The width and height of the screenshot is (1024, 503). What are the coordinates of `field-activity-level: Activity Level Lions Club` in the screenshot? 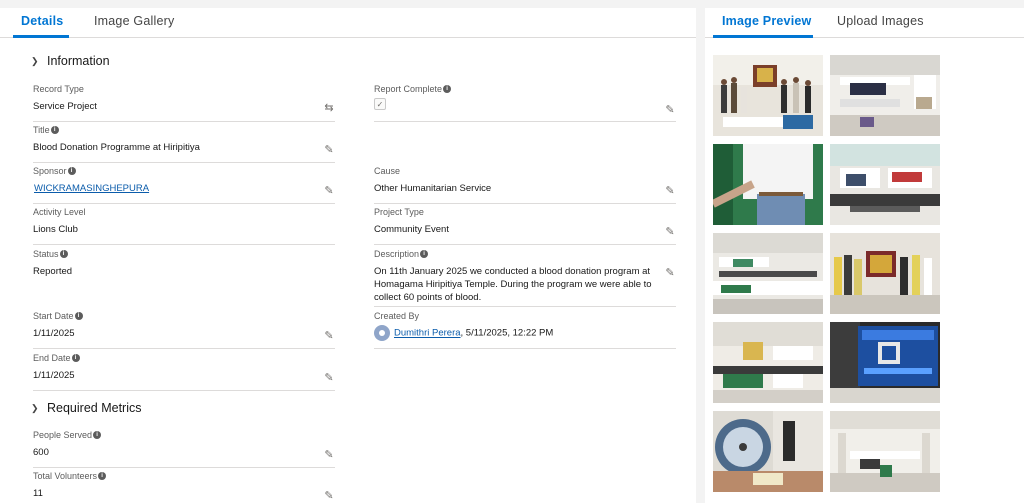 It's located at (184, 226).